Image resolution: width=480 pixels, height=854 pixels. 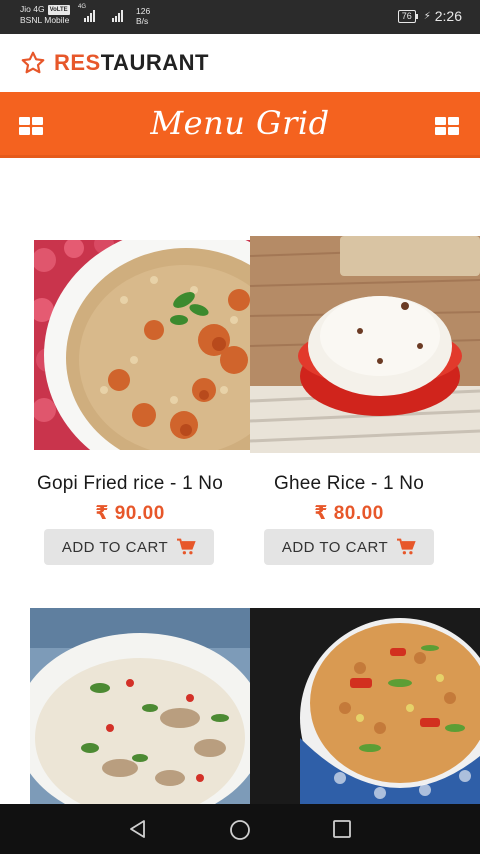 What do you see at coordinates (448, 16) in the screenshot?
I see `clock: 2:26` at bounding box center [448, 16].